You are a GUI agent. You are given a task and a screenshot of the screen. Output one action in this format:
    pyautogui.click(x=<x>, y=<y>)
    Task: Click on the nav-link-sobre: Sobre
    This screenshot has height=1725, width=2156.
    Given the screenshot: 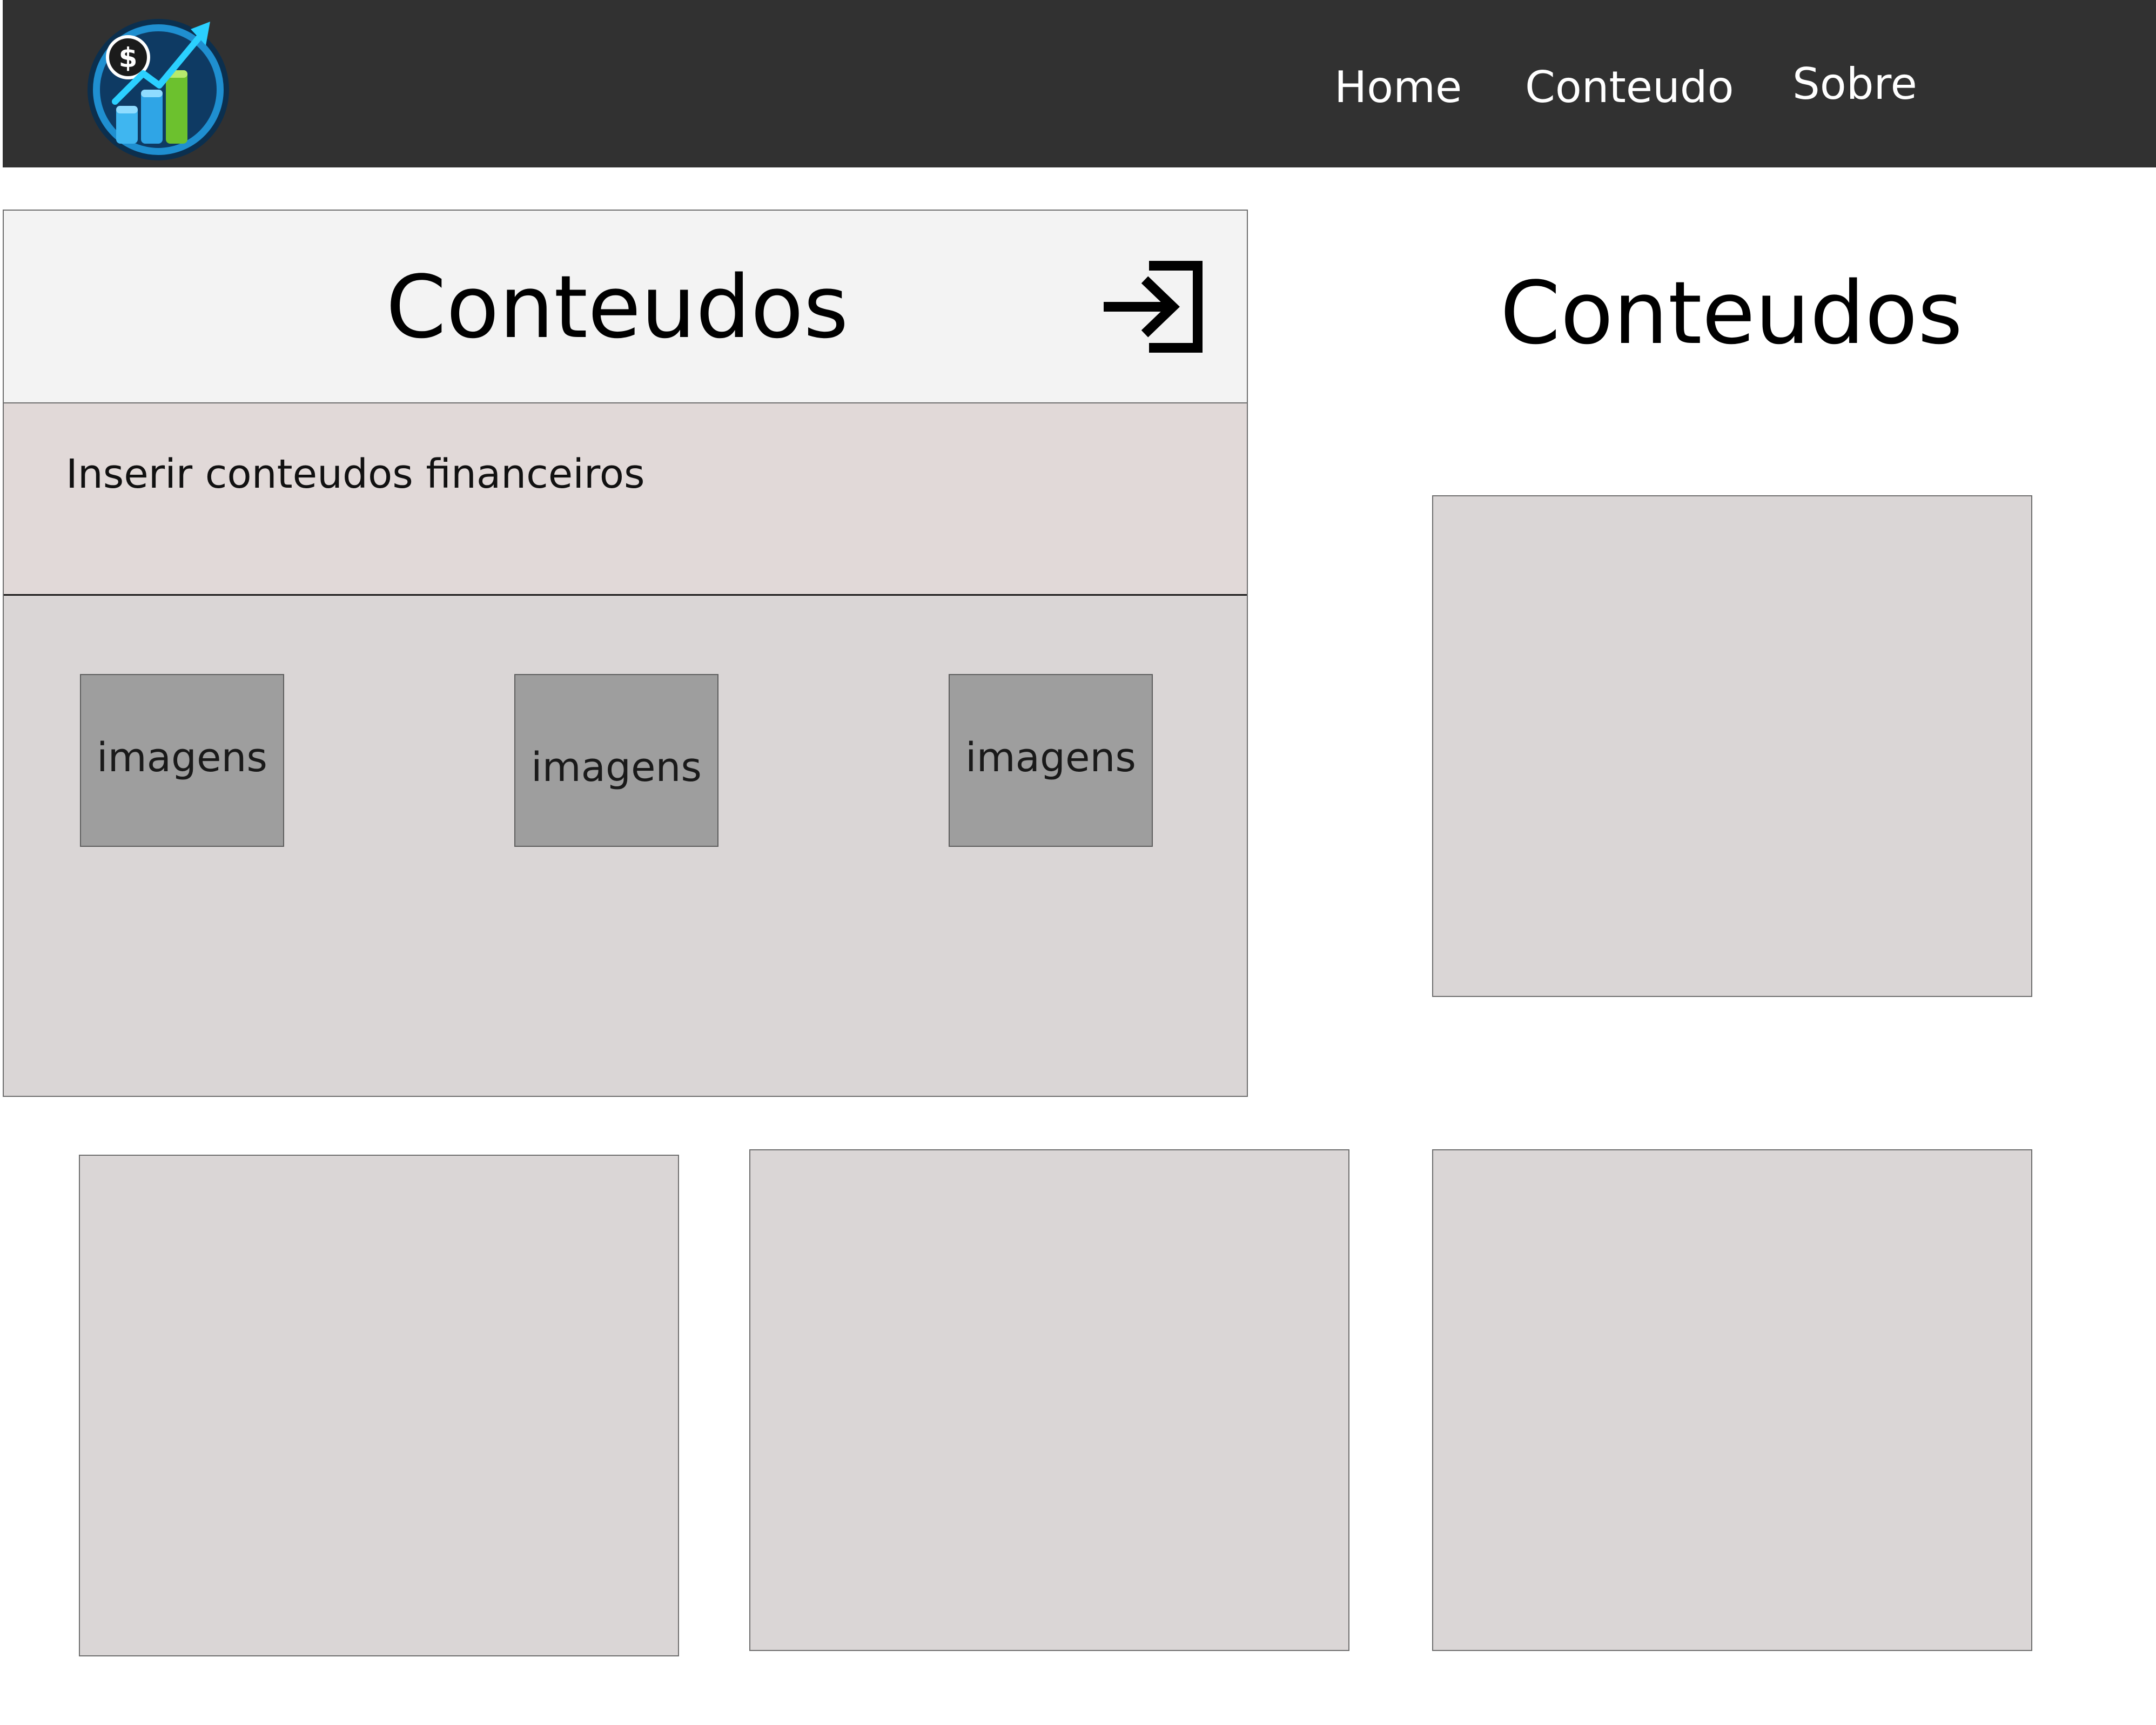 What is the action you would take?
    pyautogui.click(x=1854, y=84)
    